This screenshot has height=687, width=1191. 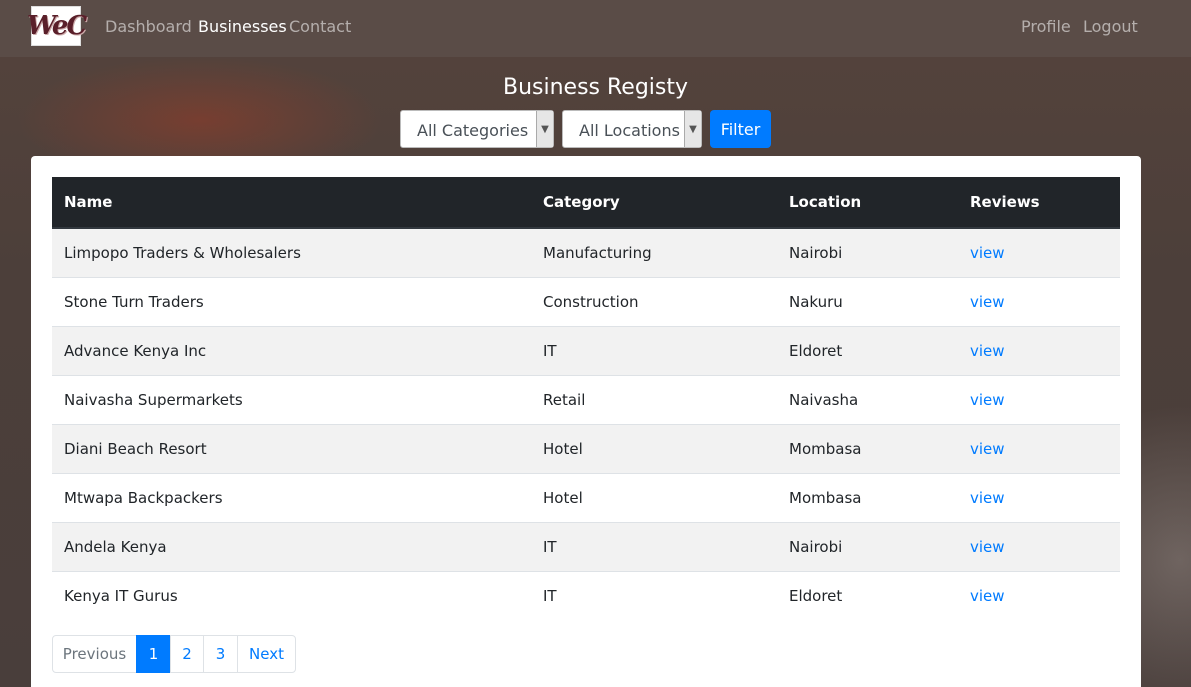 I want to click on nav-logout: Logout, so click(x=1110, y=26).